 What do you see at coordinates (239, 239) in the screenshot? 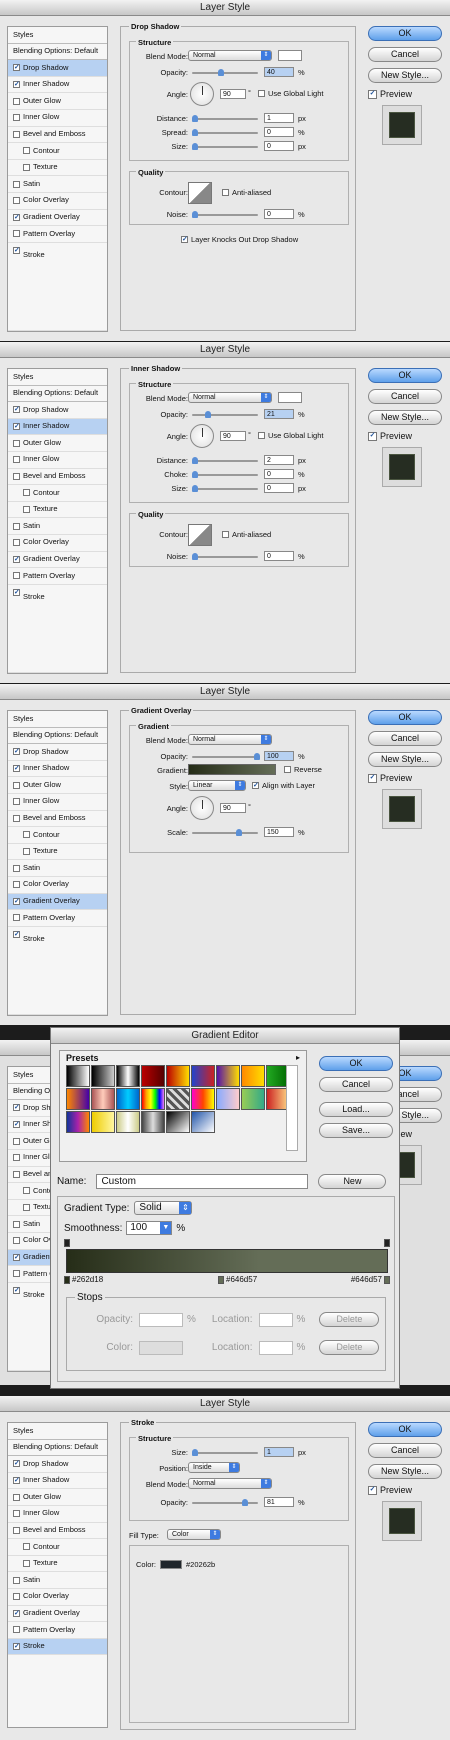
I see `knocks-out-check: ✓ Layer Knocks Out Drop Shadow` at bounding box center [239, 239].